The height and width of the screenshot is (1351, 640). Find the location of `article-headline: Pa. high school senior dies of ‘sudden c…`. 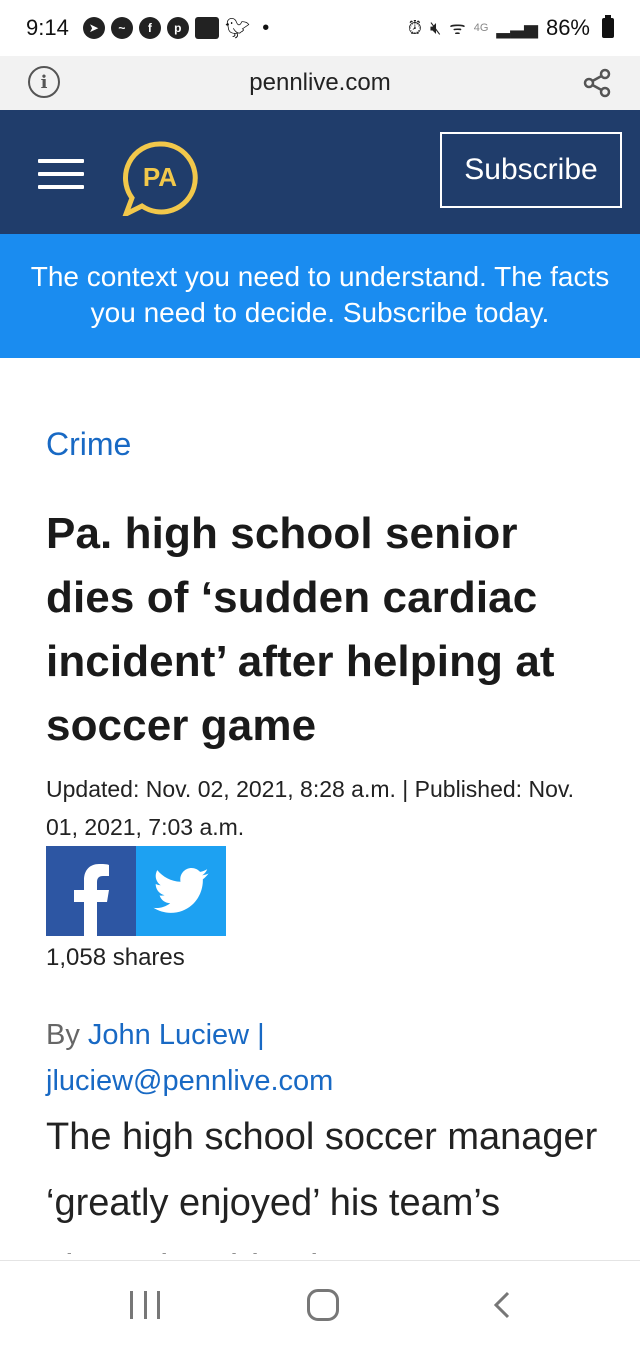

article-headline: Pa. high school senior dies of ‘sudden c… is located at coordinates (300, 629).